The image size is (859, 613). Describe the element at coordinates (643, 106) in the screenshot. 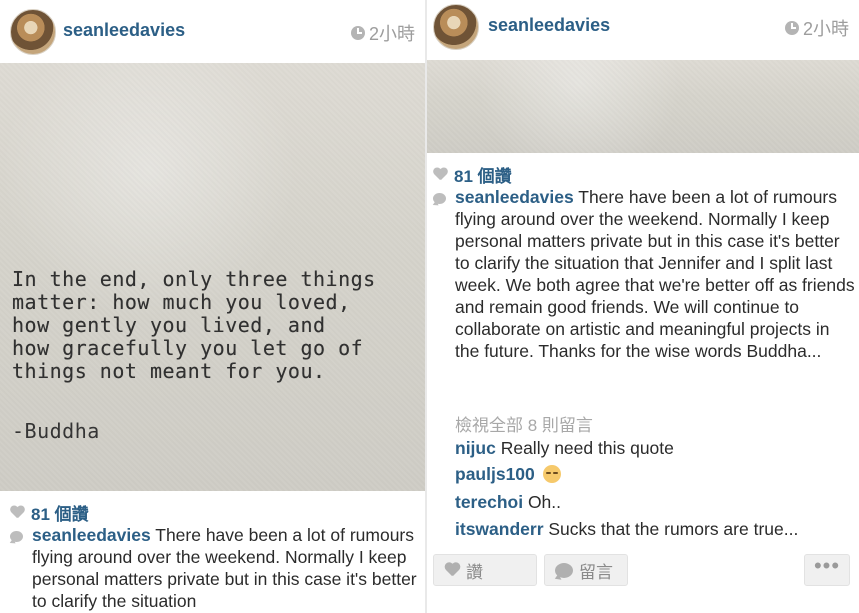

I see `post-photo` at that location.